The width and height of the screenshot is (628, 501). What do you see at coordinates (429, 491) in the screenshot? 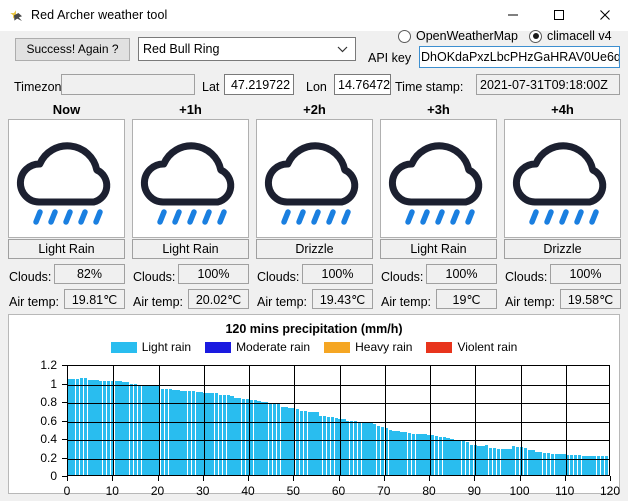
I see `x-tick-label: 80` at bounding box center [429, 491].